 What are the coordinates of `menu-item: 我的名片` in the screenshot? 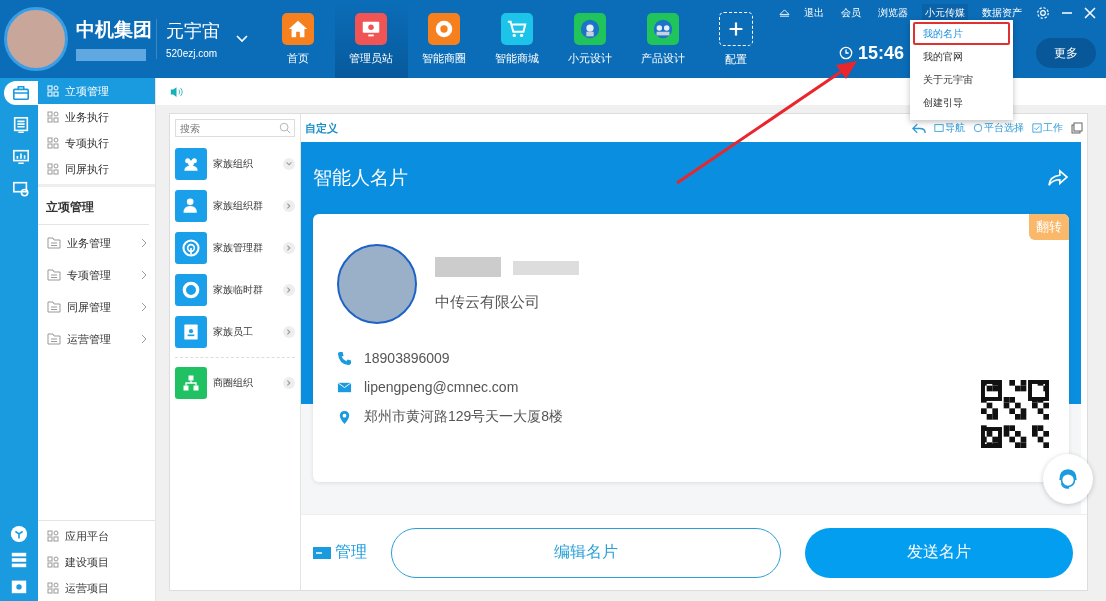 It's located at (961, 33).